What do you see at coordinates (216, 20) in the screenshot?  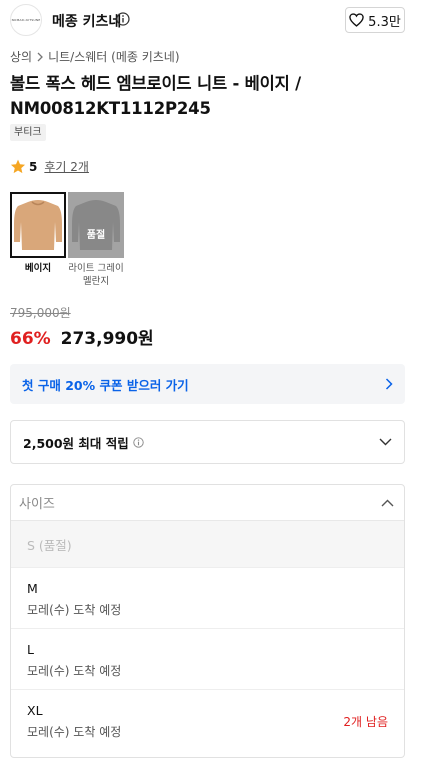 I see `brand-header: NOMAD•KITSUNE 메종 키츠네 5.3만` at bounding box center [216, 20].